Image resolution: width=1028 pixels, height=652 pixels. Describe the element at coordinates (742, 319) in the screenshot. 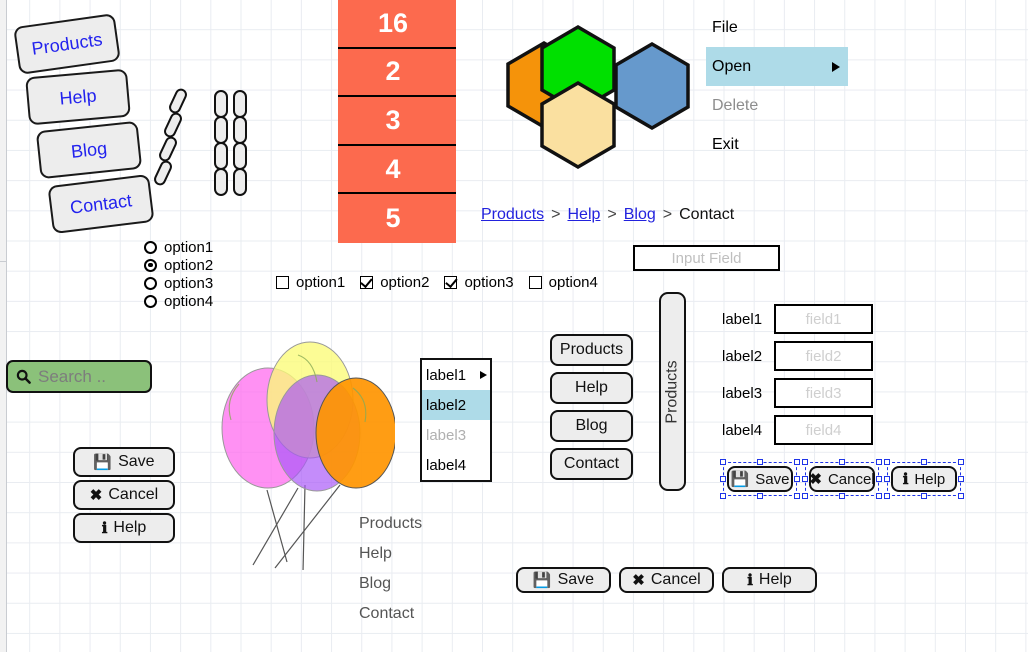

I see `form-label-1: label1` at that location.